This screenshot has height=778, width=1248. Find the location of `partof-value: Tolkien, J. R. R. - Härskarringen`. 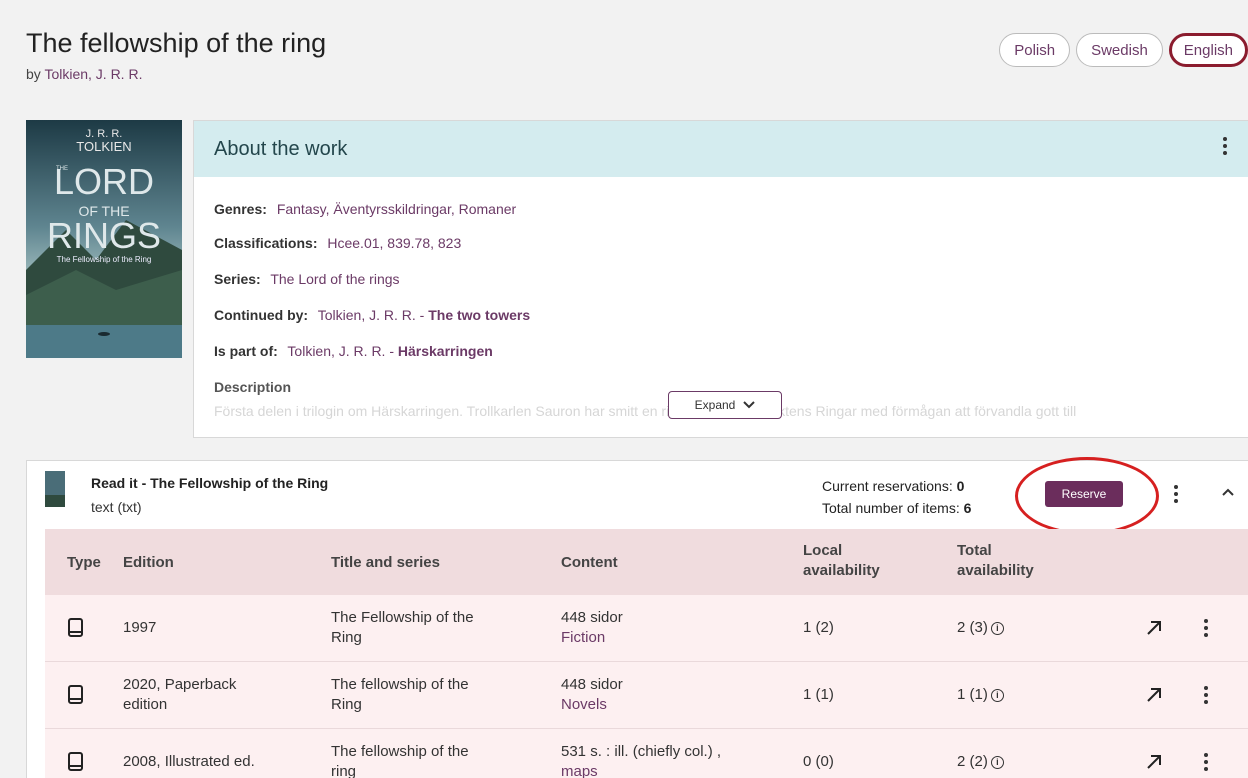

partof-value: Tolkien, J. R. R. - Härskarringen is located at coordinates (389, 351).